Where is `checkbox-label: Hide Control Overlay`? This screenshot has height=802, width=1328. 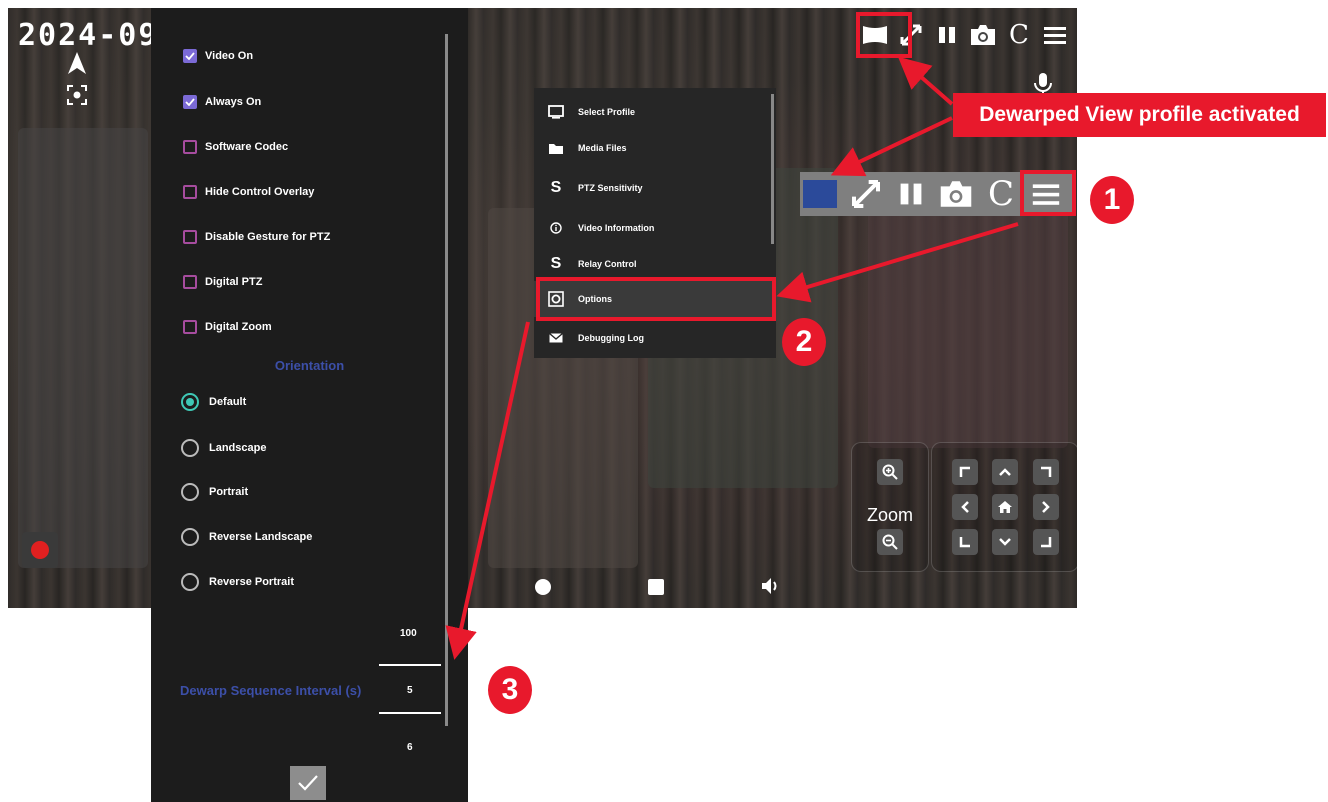 checkbox-label: Hide Control Overlay is located at coordinates (260, 192).